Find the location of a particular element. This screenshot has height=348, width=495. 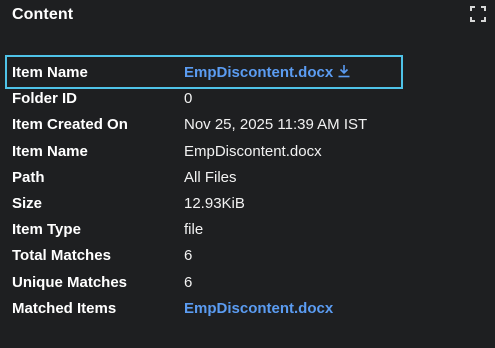

expand-icon is located at coordinates (478, 14).